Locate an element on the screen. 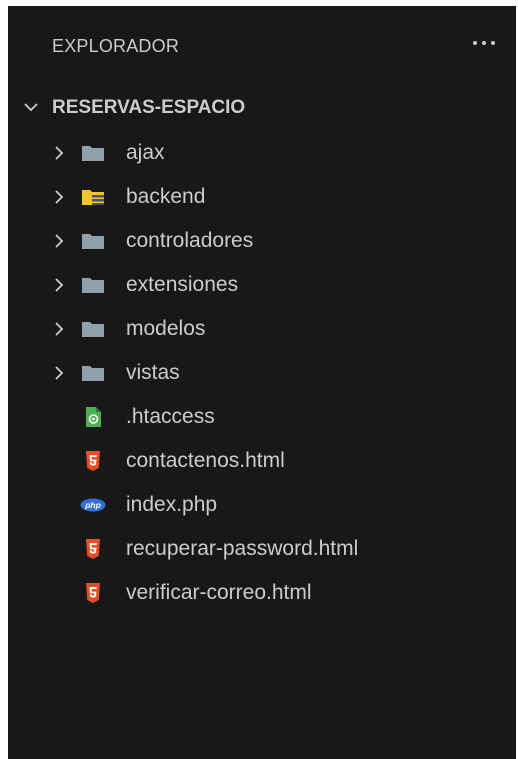 The height and width of the screenshot is (759, 518). tree-item-controladores: controladores is located at coordinates (262, 242).